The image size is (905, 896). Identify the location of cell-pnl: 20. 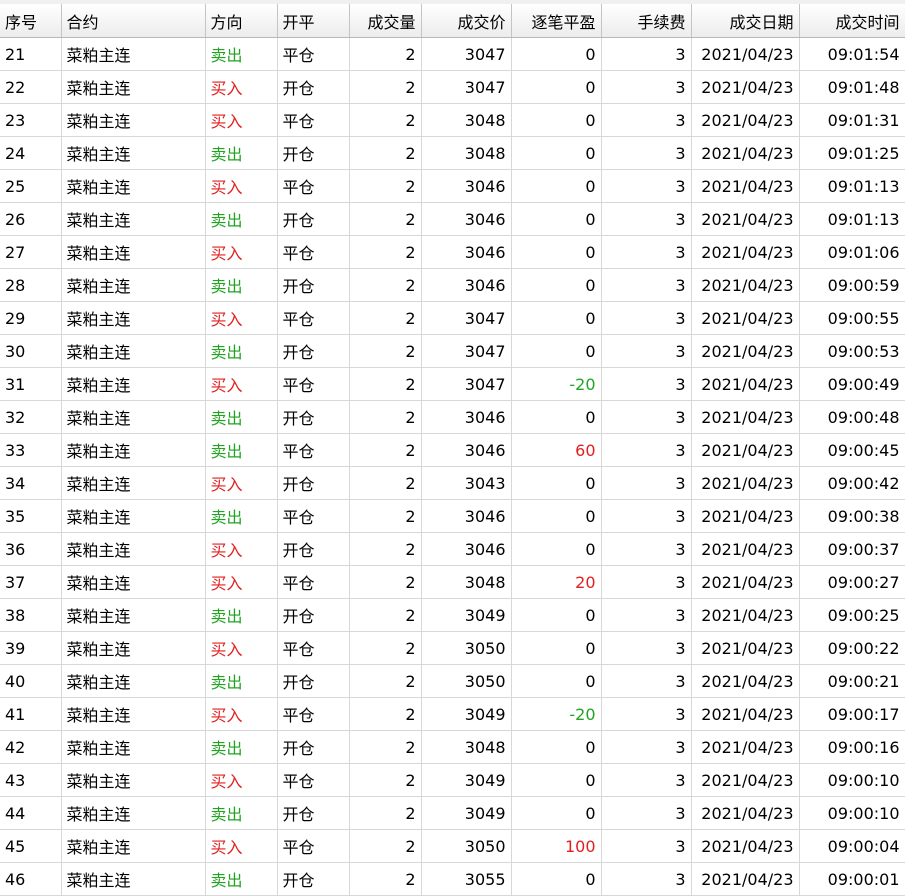
(556, 582).